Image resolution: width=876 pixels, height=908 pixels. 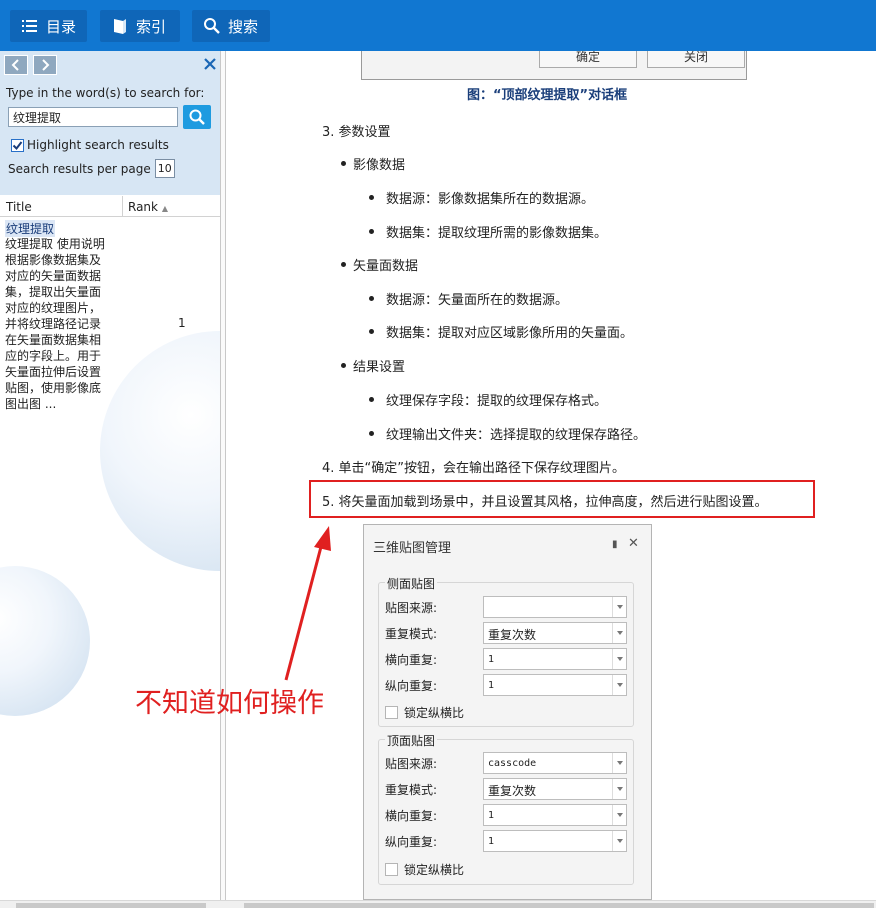 I want to click on dialog-title: 三维贴图管理, so click(x=412, y=548).